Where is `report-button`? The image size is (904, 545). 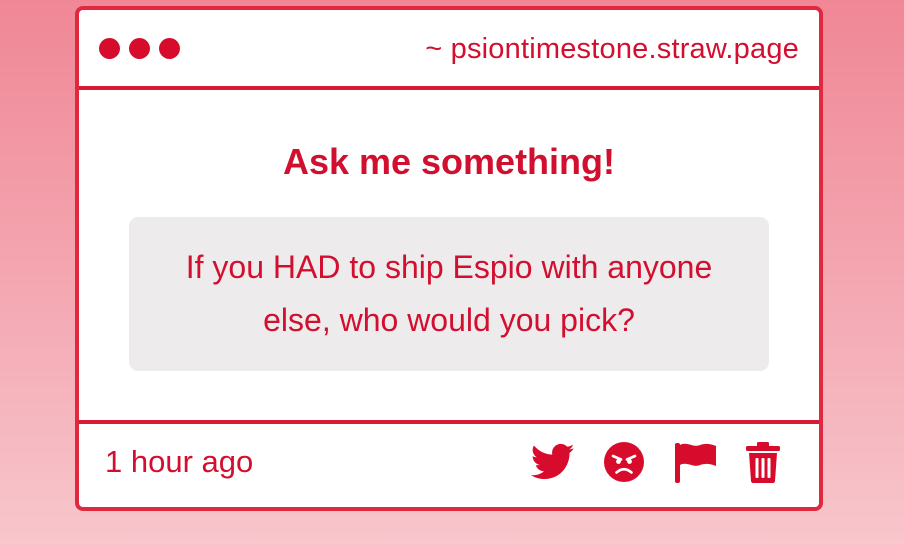 report-button is located at coordinates (695, 462).